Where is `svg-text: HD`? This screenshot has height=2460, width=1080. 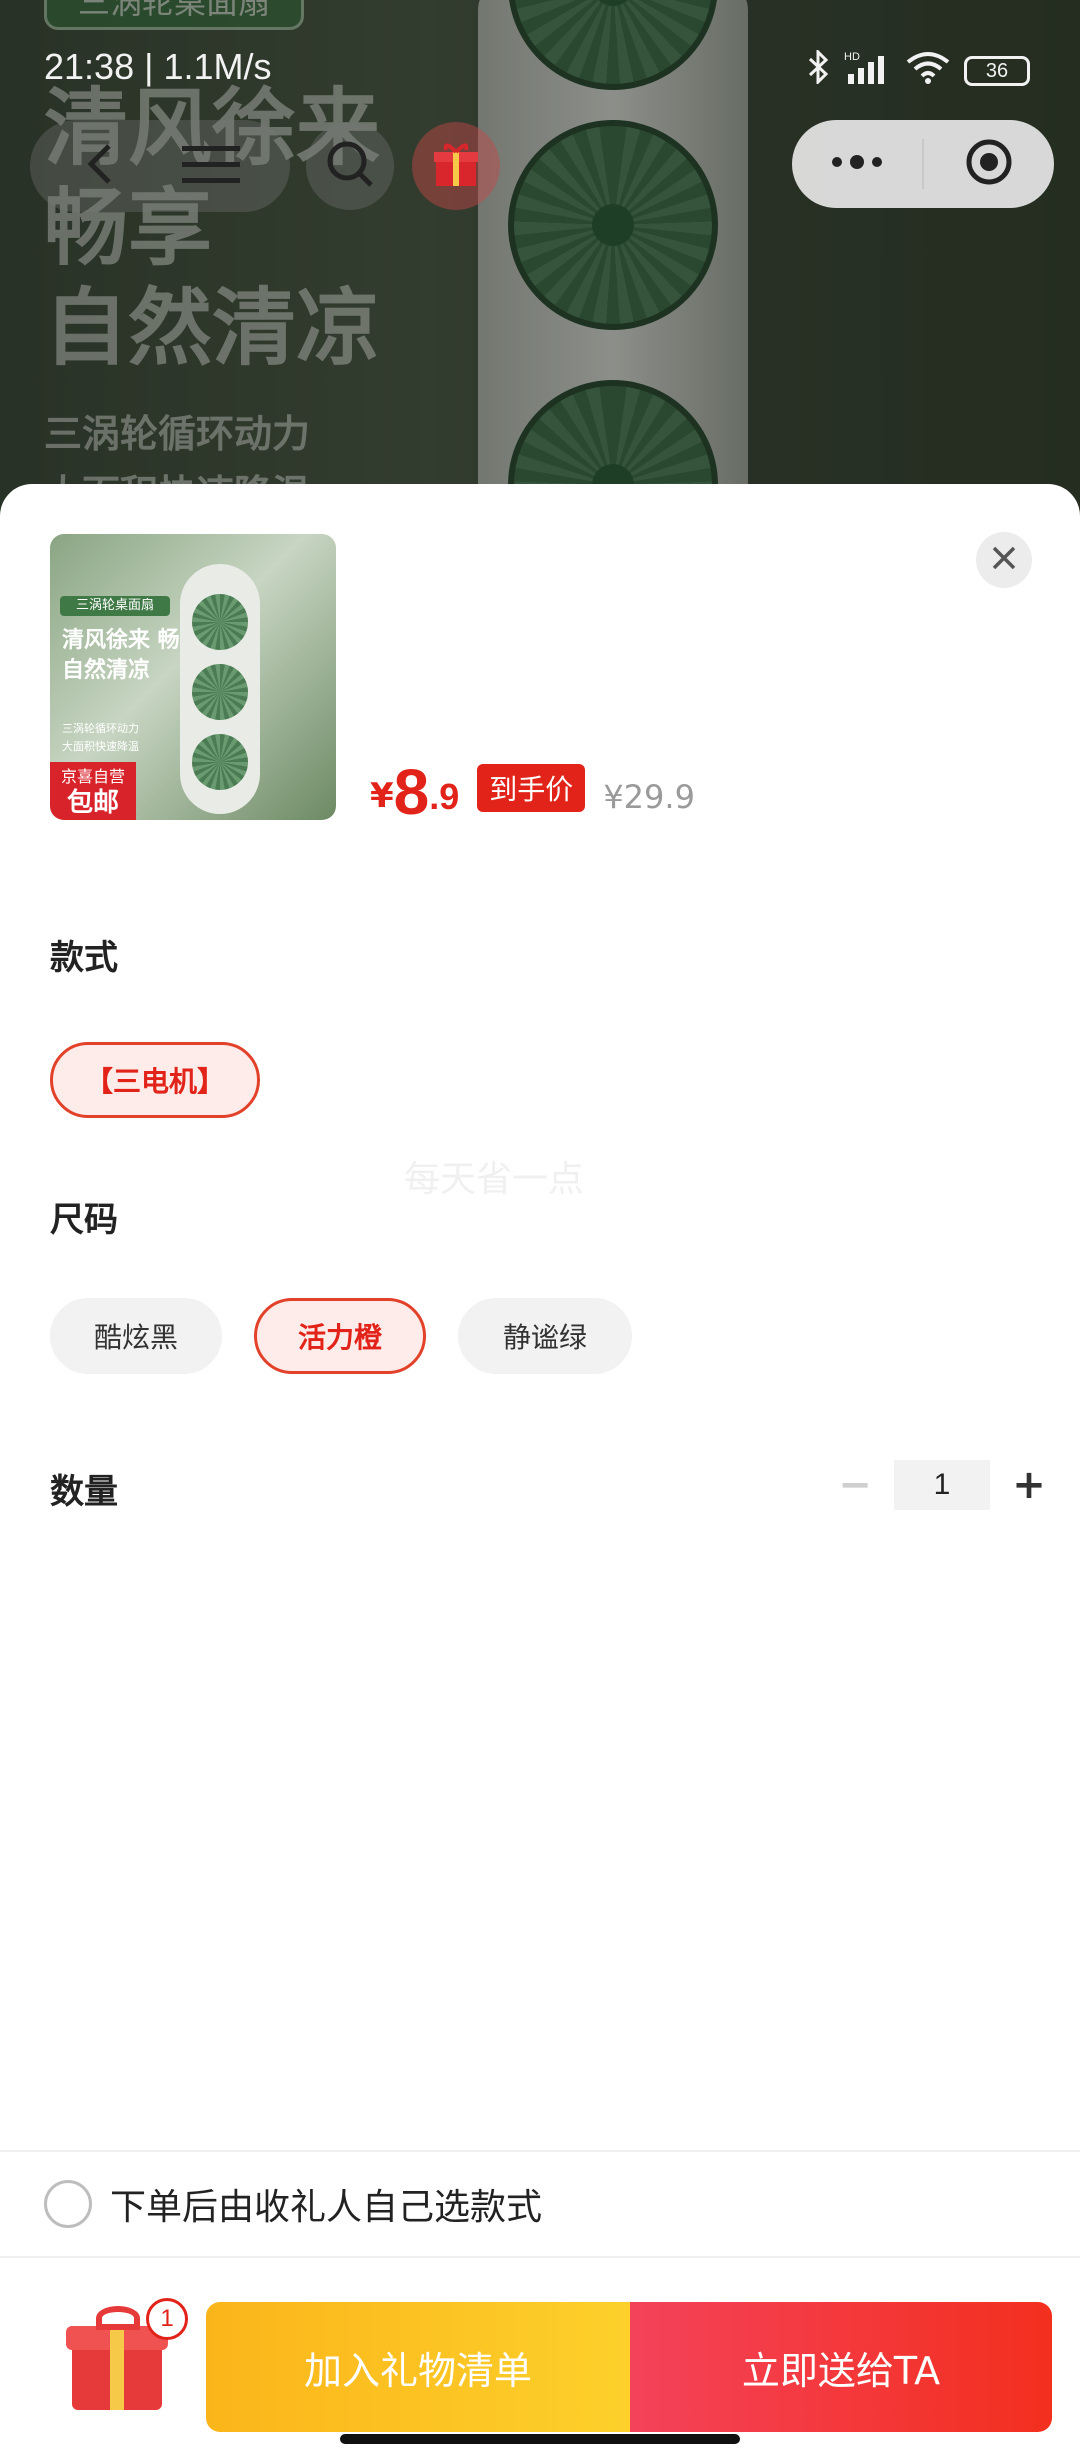 svg-text: HD is located at coordinates (852, 57).